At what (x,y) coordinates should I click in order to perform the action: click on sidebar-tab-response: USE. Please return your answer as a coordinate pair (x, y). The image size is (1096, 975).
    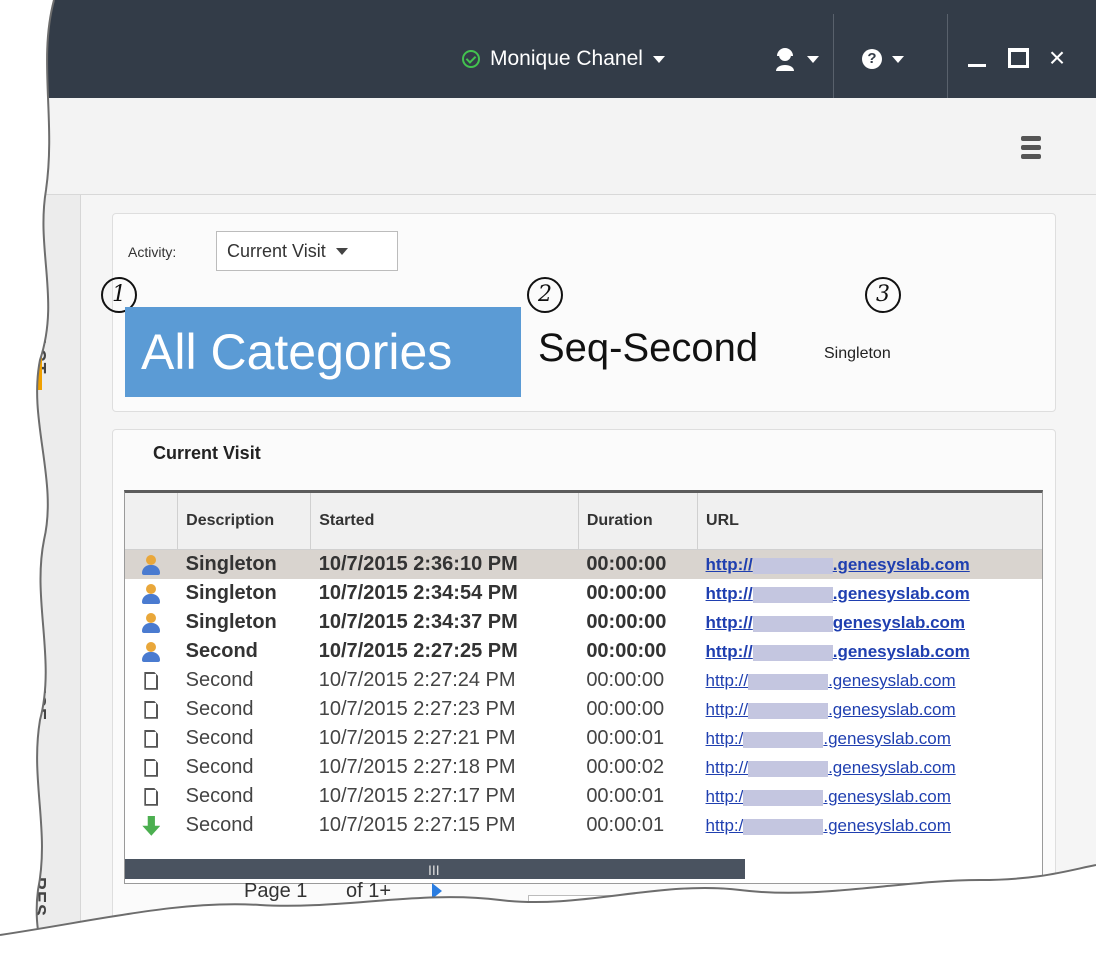
    Looking at the image, I should click on (38, 701).